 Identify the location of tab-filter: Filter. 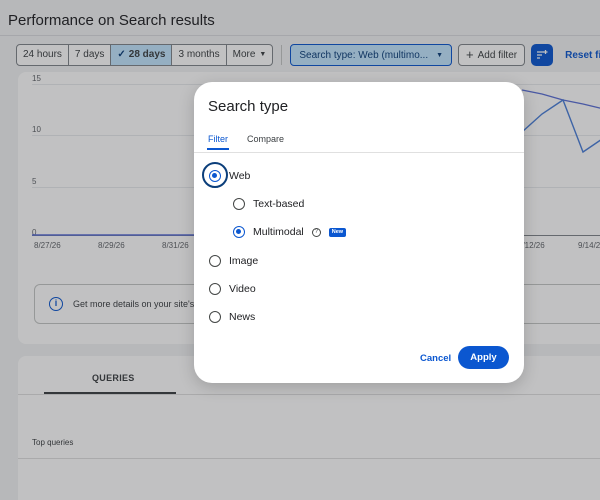
(218, 139).